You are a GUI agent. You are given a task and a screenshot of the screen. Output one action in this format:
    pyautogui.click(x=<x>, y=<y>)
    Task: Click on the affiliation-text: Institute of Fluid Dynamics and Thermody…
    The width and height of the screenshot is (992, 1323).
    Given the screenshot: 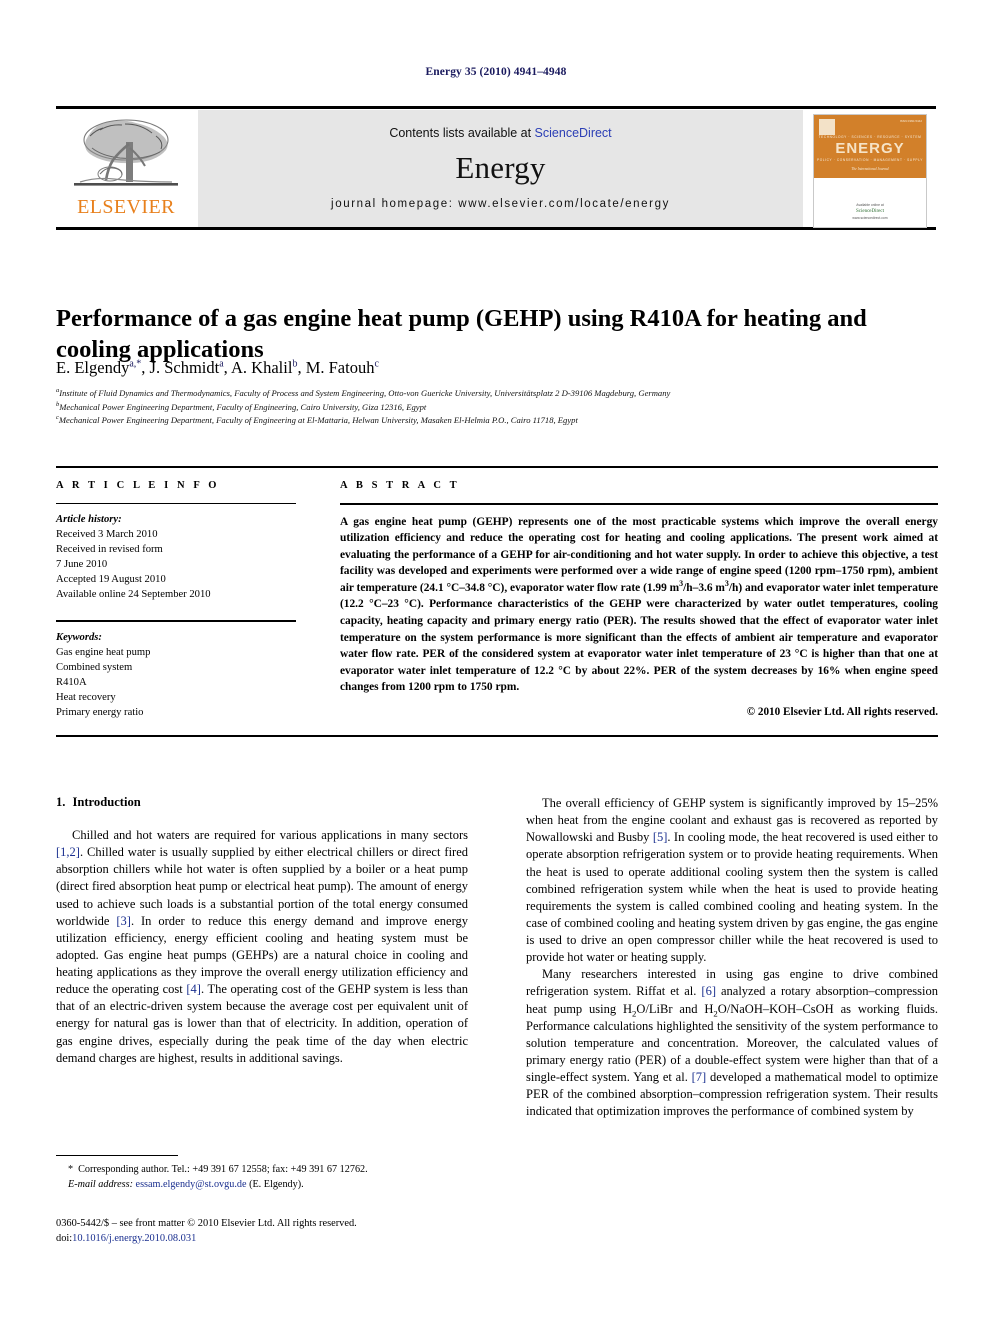 What is the action you would take?
    pyautogui.click(x=365, y=393)
    